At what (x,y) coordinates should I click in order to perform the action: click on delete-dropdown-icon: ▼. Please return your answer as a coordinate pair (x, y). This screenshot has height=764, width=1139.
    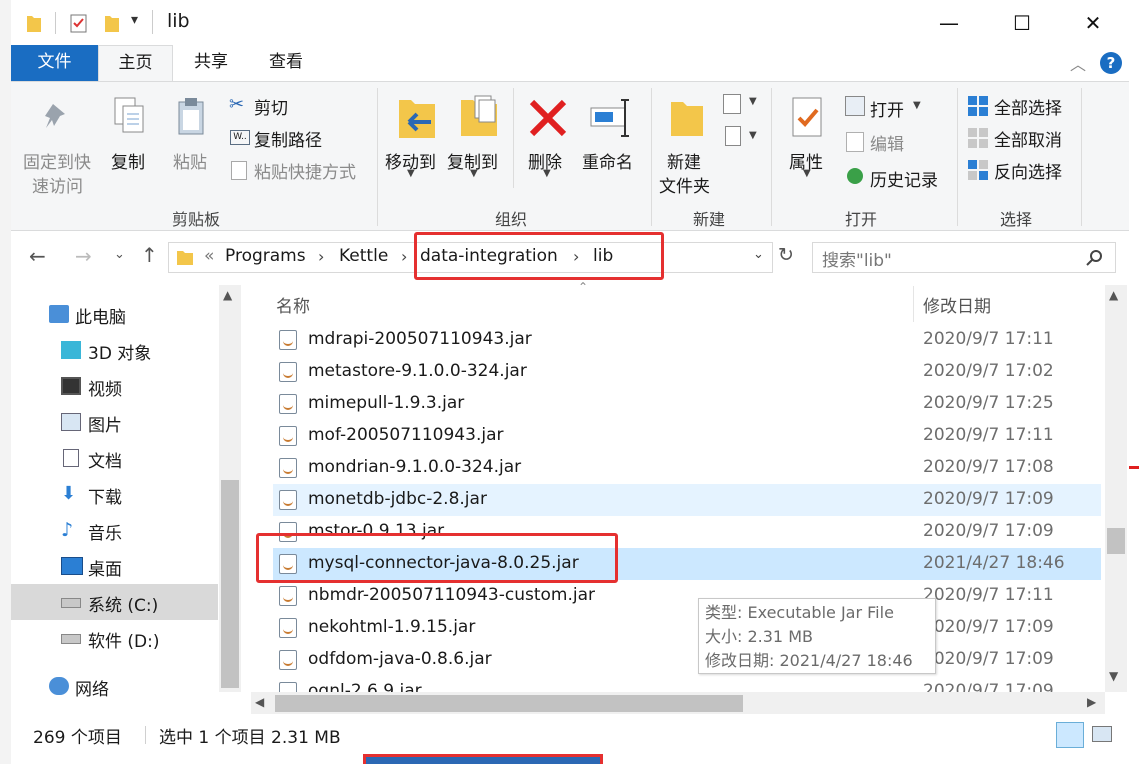
    Looking at the image, I should click on (547, 173).